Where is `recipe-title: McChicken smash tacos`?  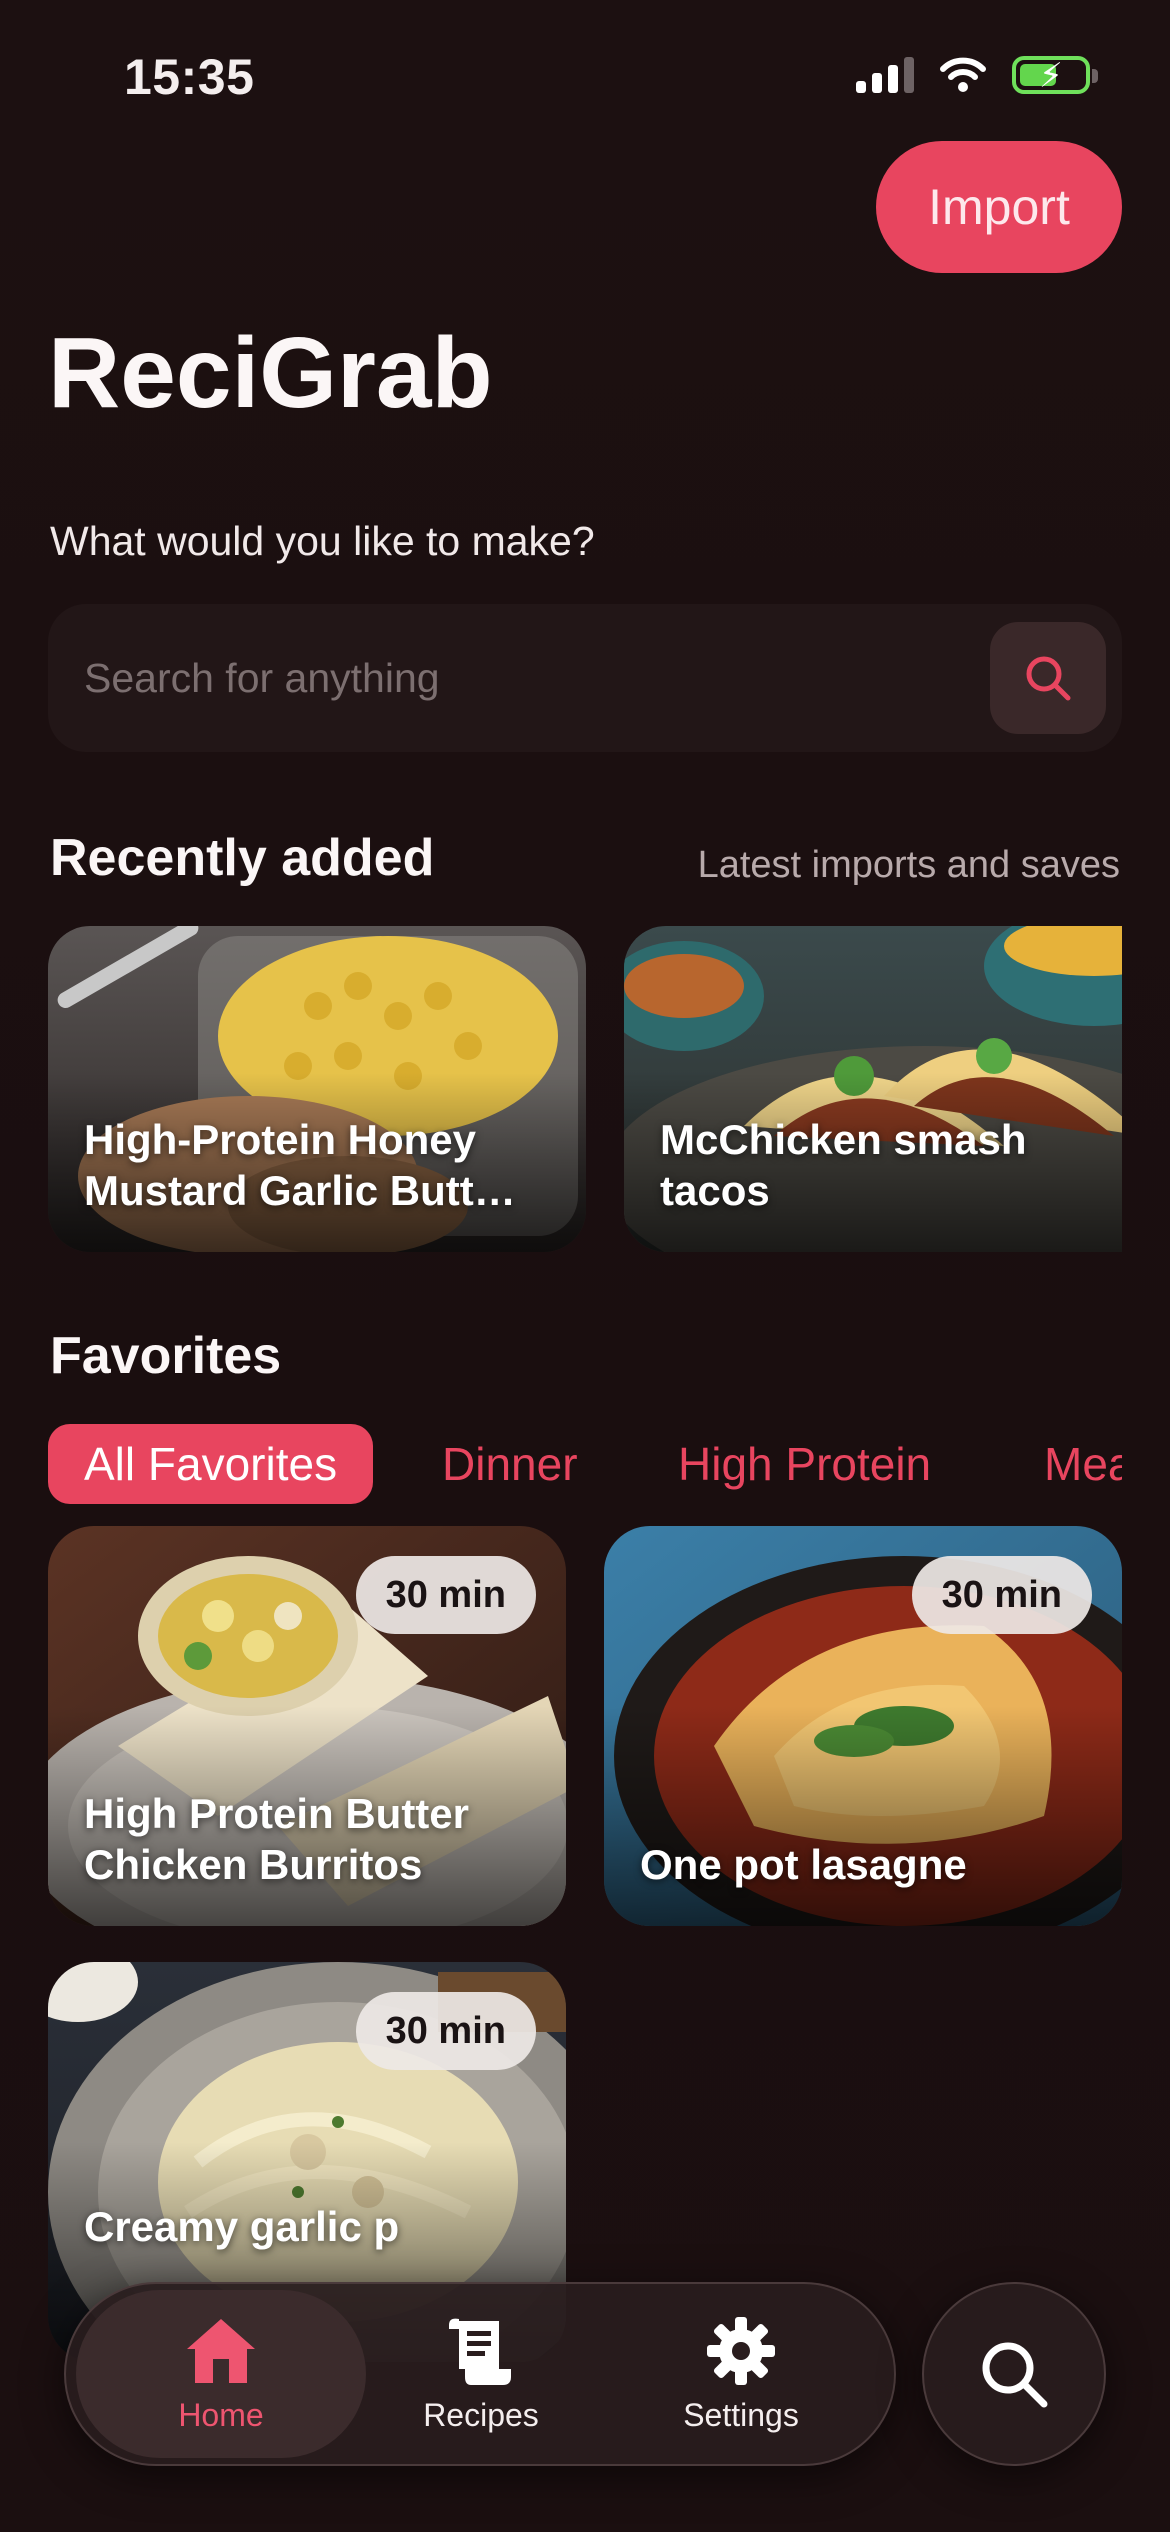
recipe-title: McChicken smash tacos is located at coordinates (843, 1164).